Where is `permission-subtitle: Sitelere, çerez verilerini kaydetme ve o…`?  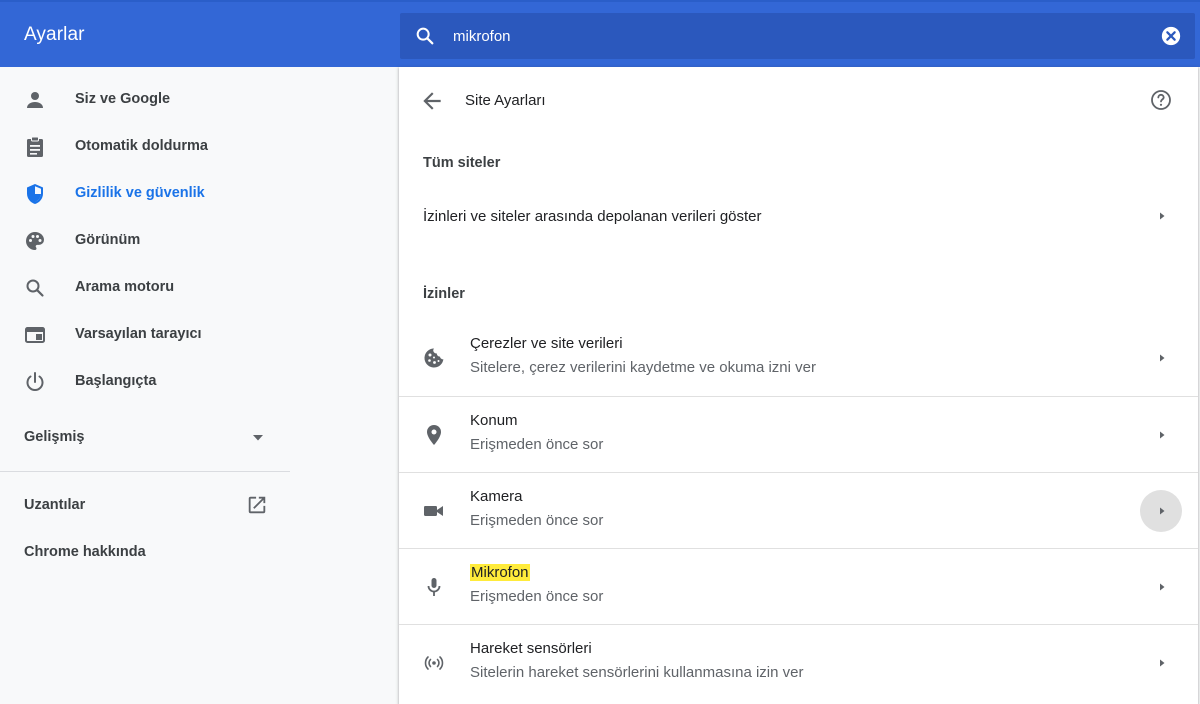 permission-subtitle: Sitelere, çerez verilerini kaydetme ve o… is located at coordinates (643, 367).